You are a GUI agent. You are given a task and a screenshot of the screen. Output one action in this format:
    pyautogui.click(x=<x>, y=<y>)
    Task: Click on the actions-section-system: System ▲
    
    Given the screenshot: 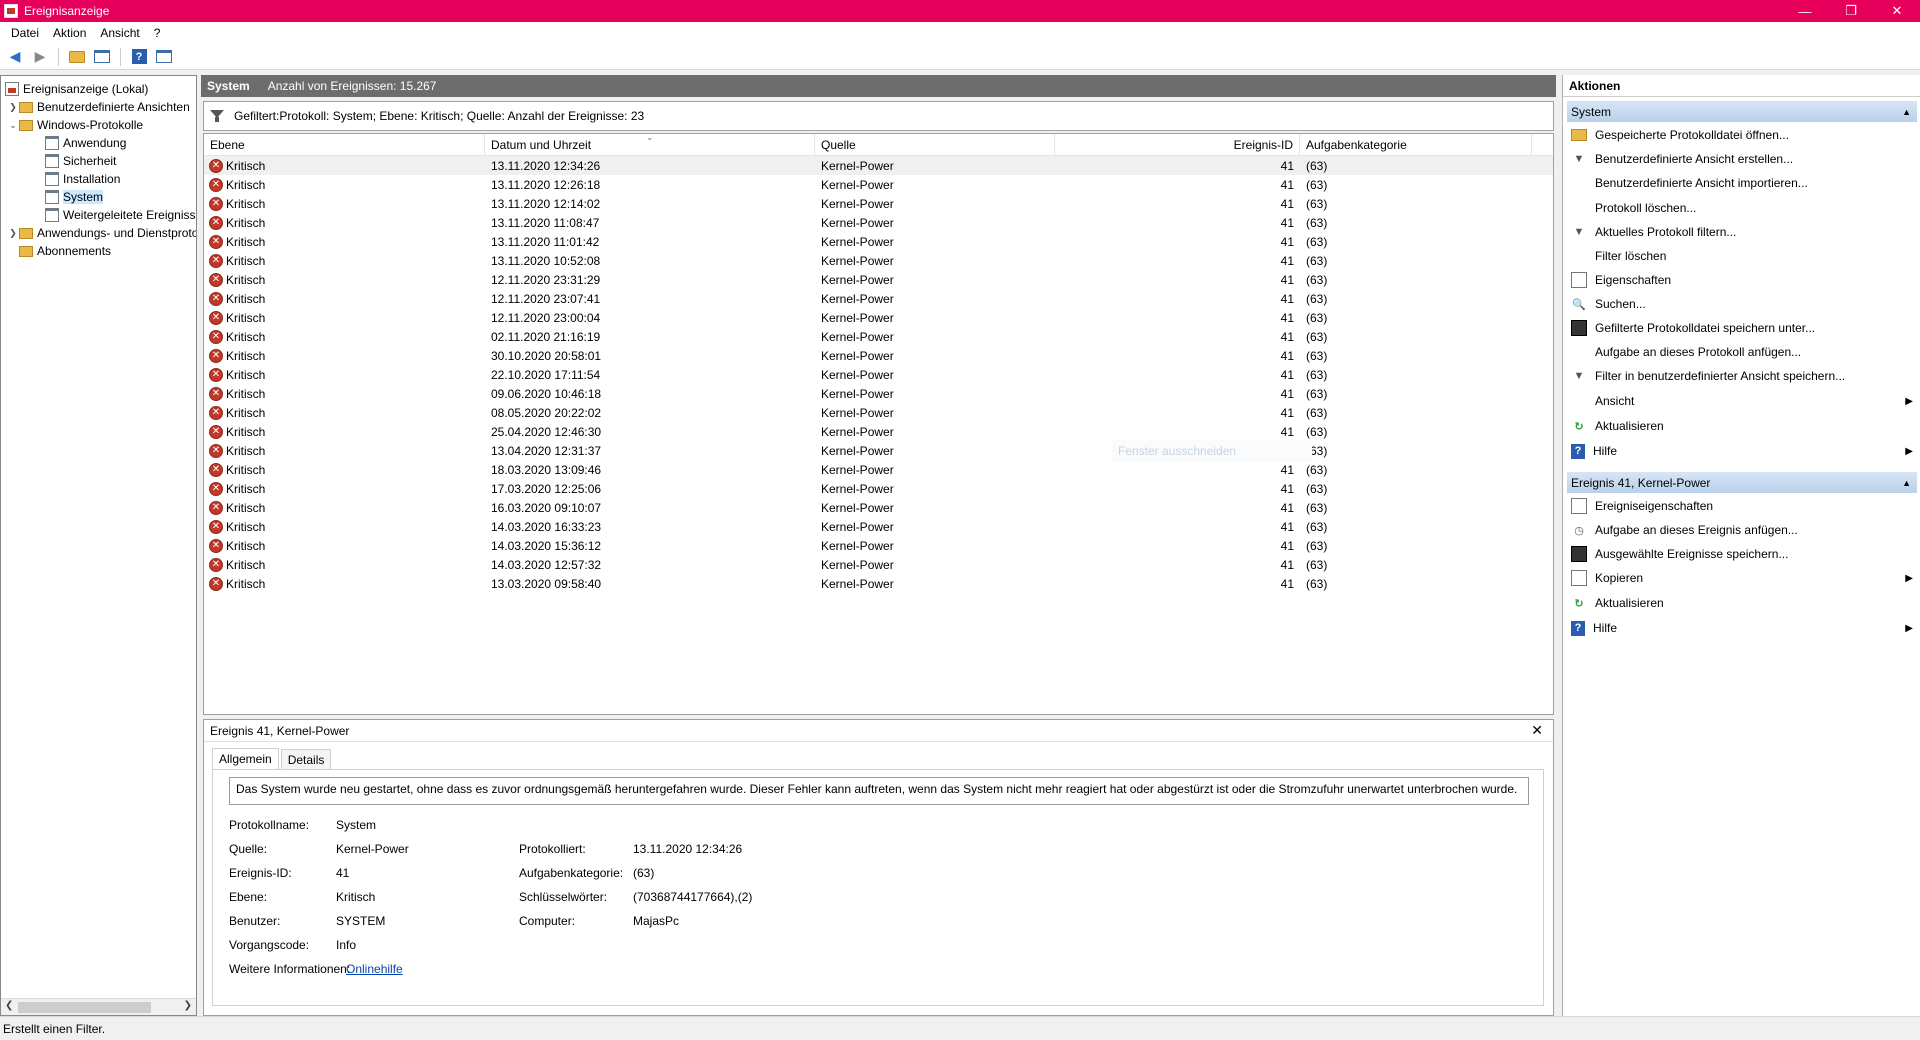 What is the action you would take?
    pyautogui.click(x=1742, y=111)
    